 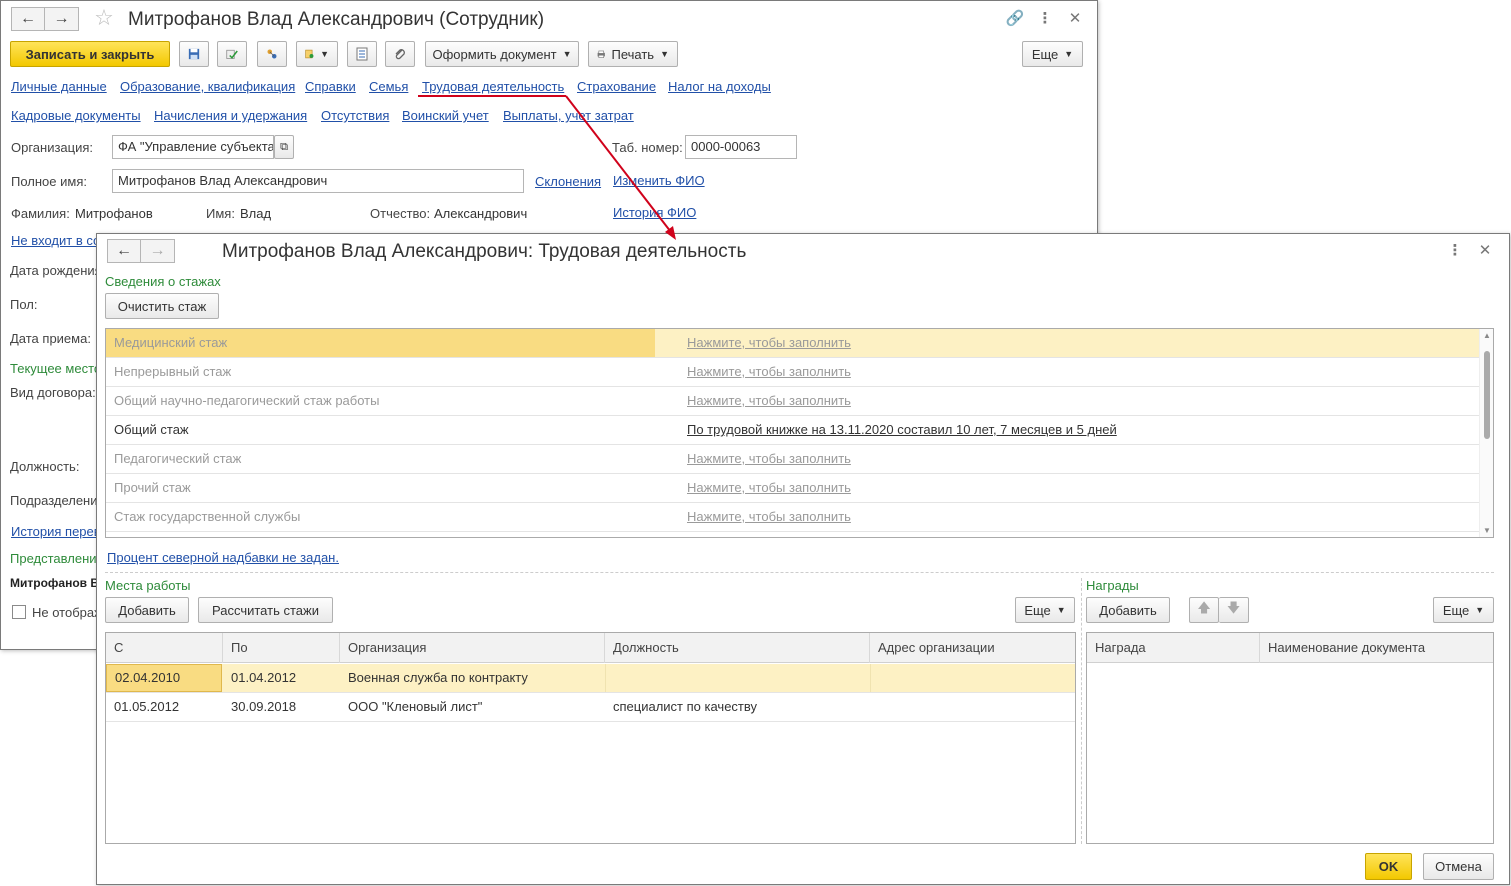 I want to click on seniority-name: Прочий стаж, so click(x=152, y=487).